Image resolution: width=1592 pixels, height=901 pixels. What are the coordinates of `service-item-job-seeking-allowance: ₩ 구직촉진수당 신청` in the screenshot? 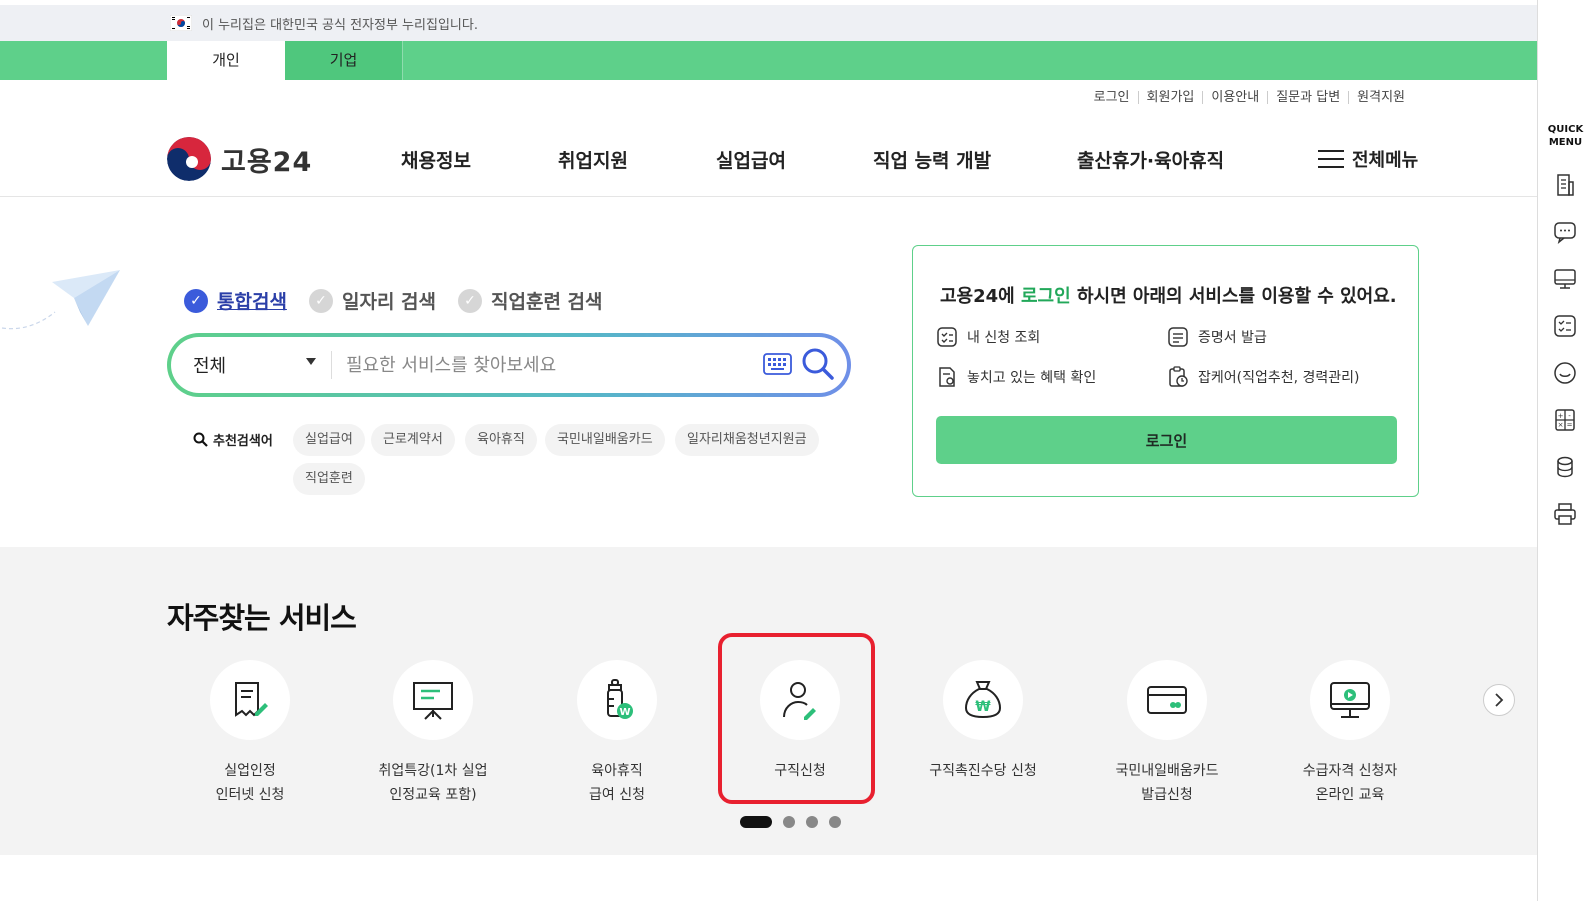 It's located at (983, 721).